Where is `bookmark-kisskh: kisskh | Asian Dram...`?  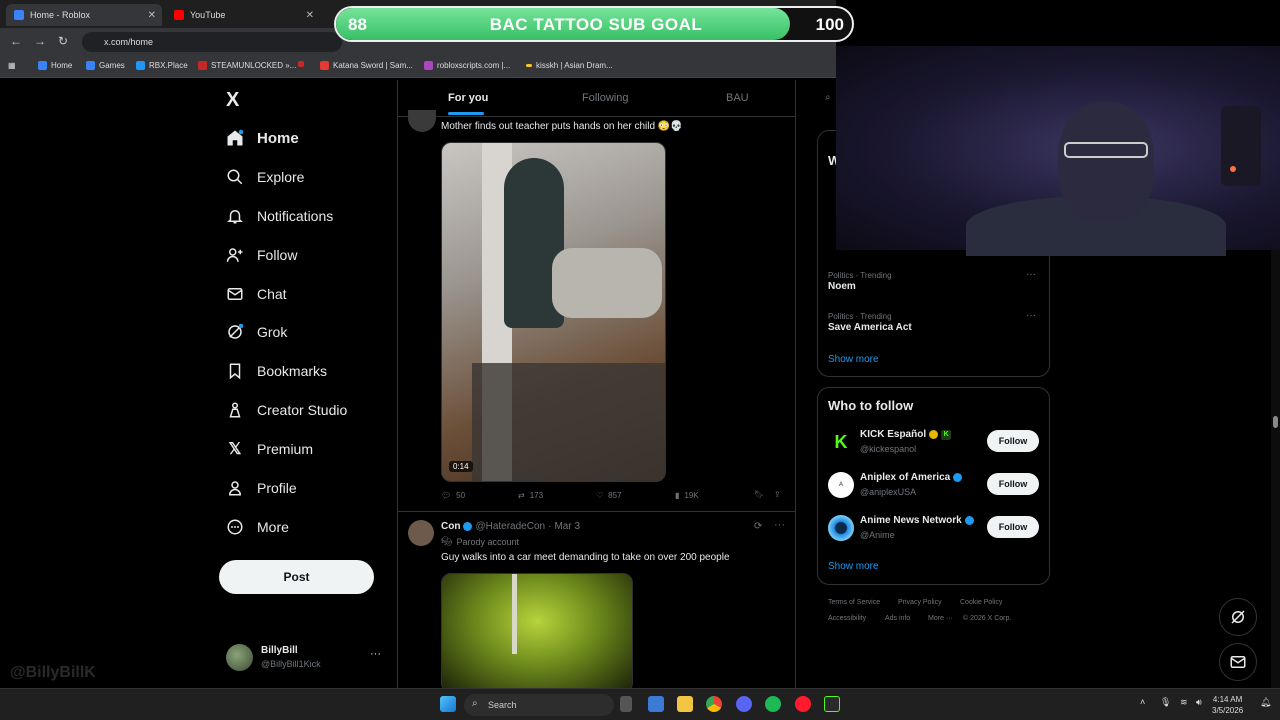 bookmark-kisskh: kisskh | Asian Dram... is located at coordinates (569, 65).